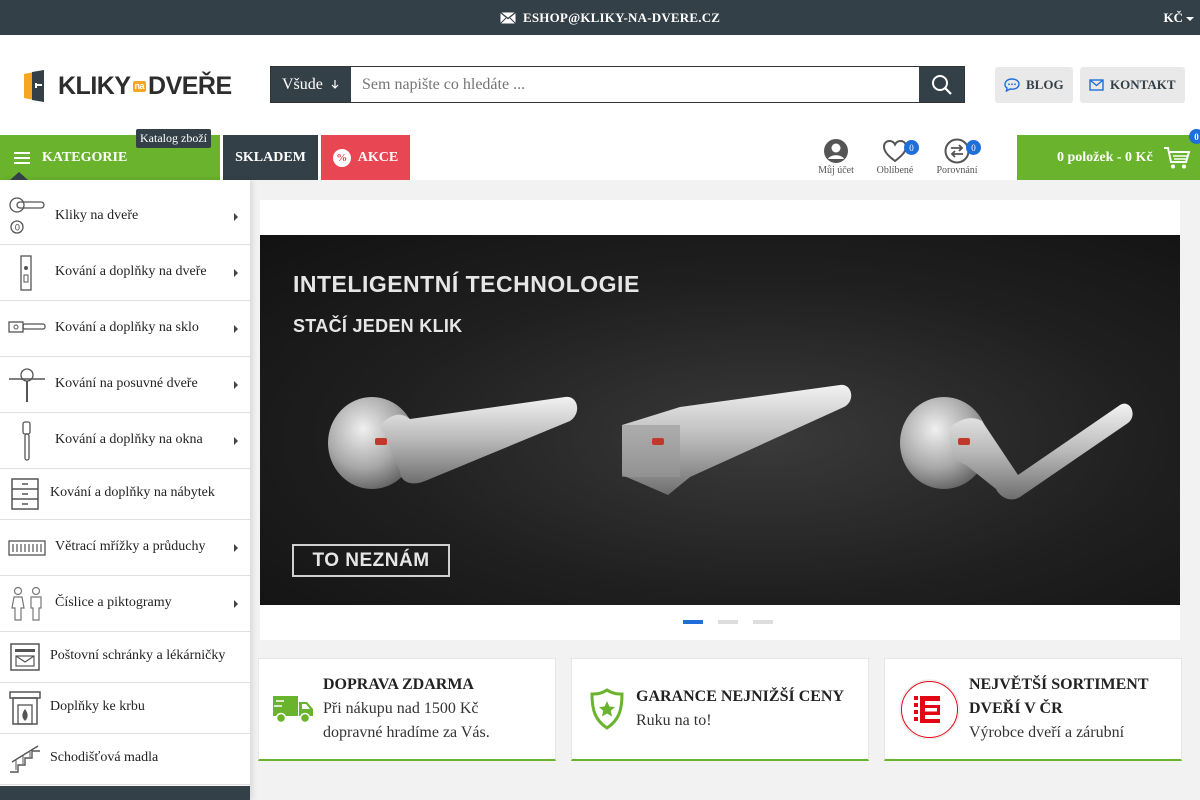  I want to click on favorites-link: 0 Oblíbené, so click(895, 156).